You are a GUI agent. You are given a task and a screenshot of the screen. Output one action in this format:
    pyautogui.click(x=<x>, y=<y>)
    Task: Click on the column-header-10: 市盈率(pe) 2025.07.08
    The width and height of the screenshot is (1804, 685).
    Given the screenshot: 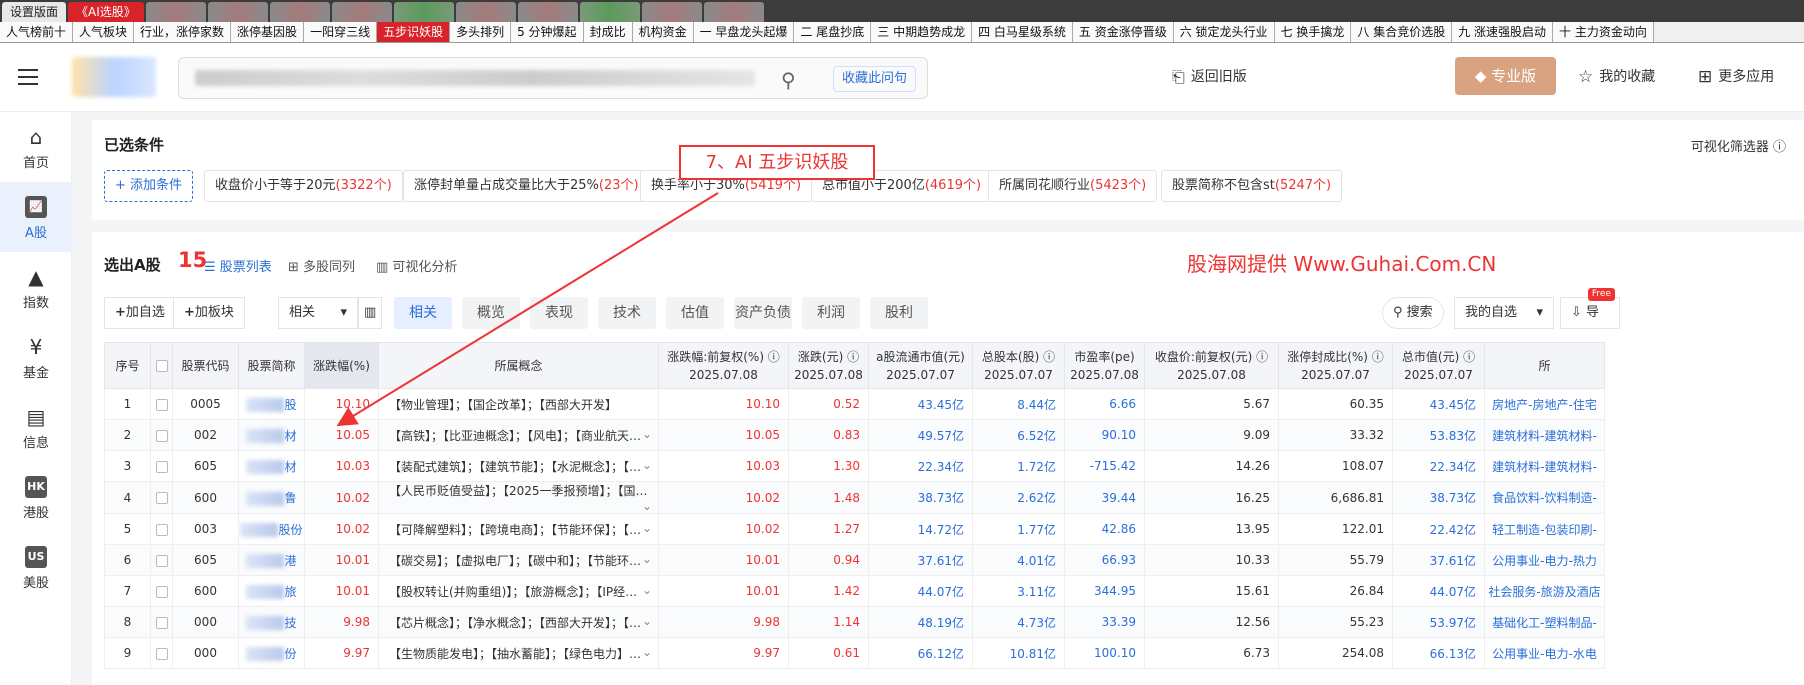 What is the action you would take?
    pyautogui.click(x=1104, y=365)
    